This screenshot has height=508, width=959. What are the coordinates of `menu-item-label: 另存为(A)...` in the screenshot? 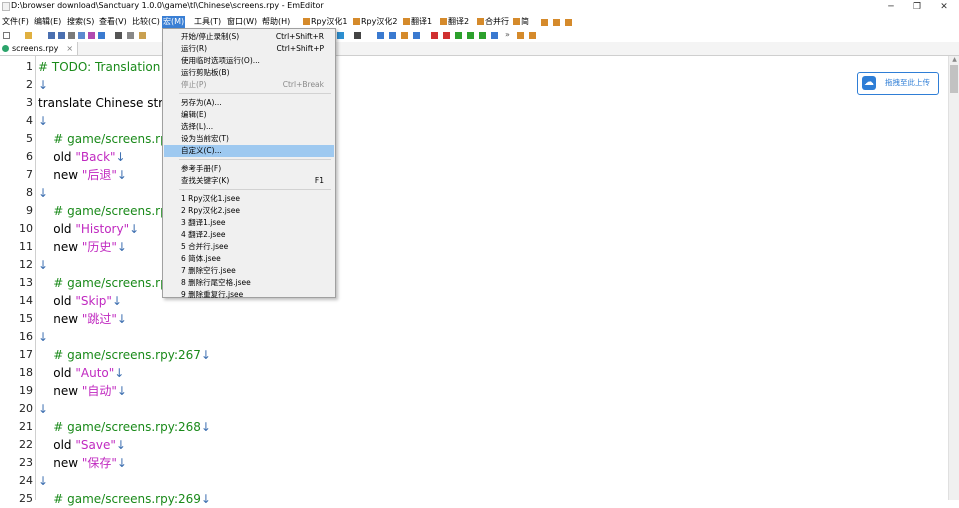 It's located at (201, 102).